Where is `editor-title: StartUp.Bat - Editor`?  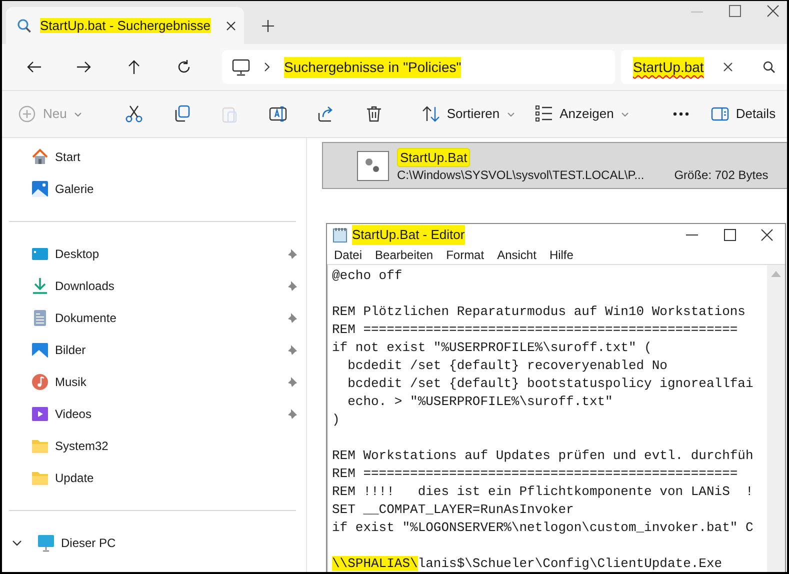 editor-title: StartUp.Bat - Editor is located at coordinates (408, 235).